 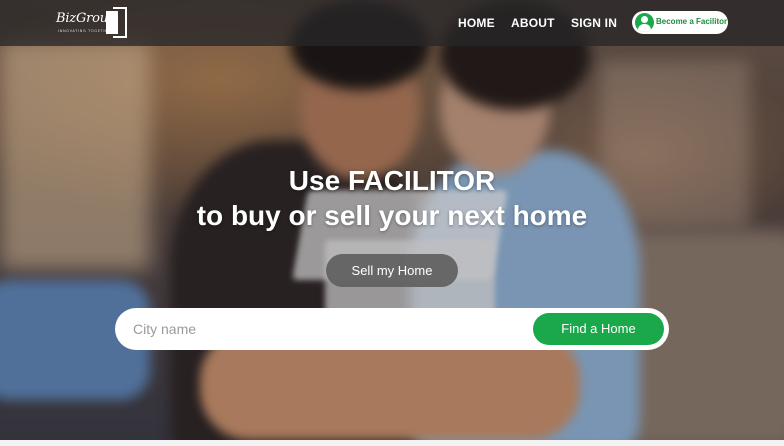 I want to click on logo-tagline: INNOVATING TOGETHER, so click(x=85, y=31).